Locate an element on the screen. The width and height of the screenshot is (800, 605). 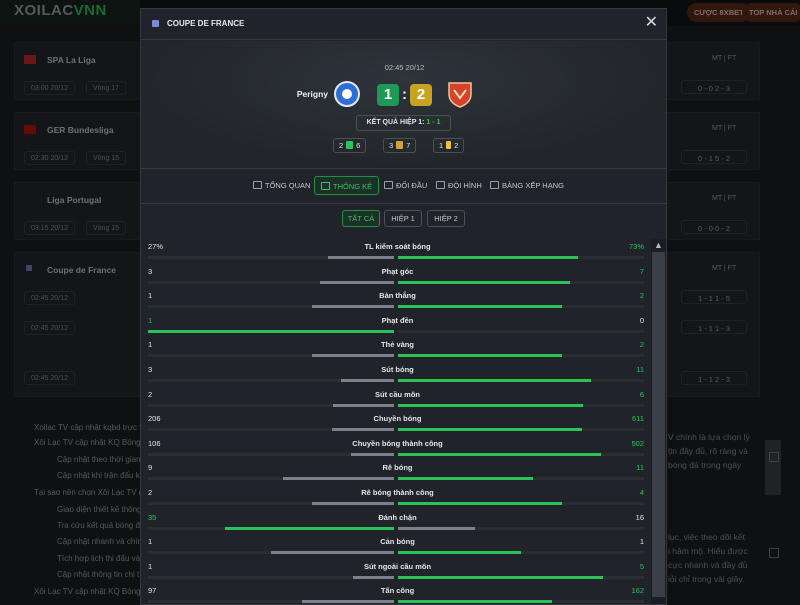
tab-head-to-head: ĐỐI ĐẦU is located at coordinates (405, 185).